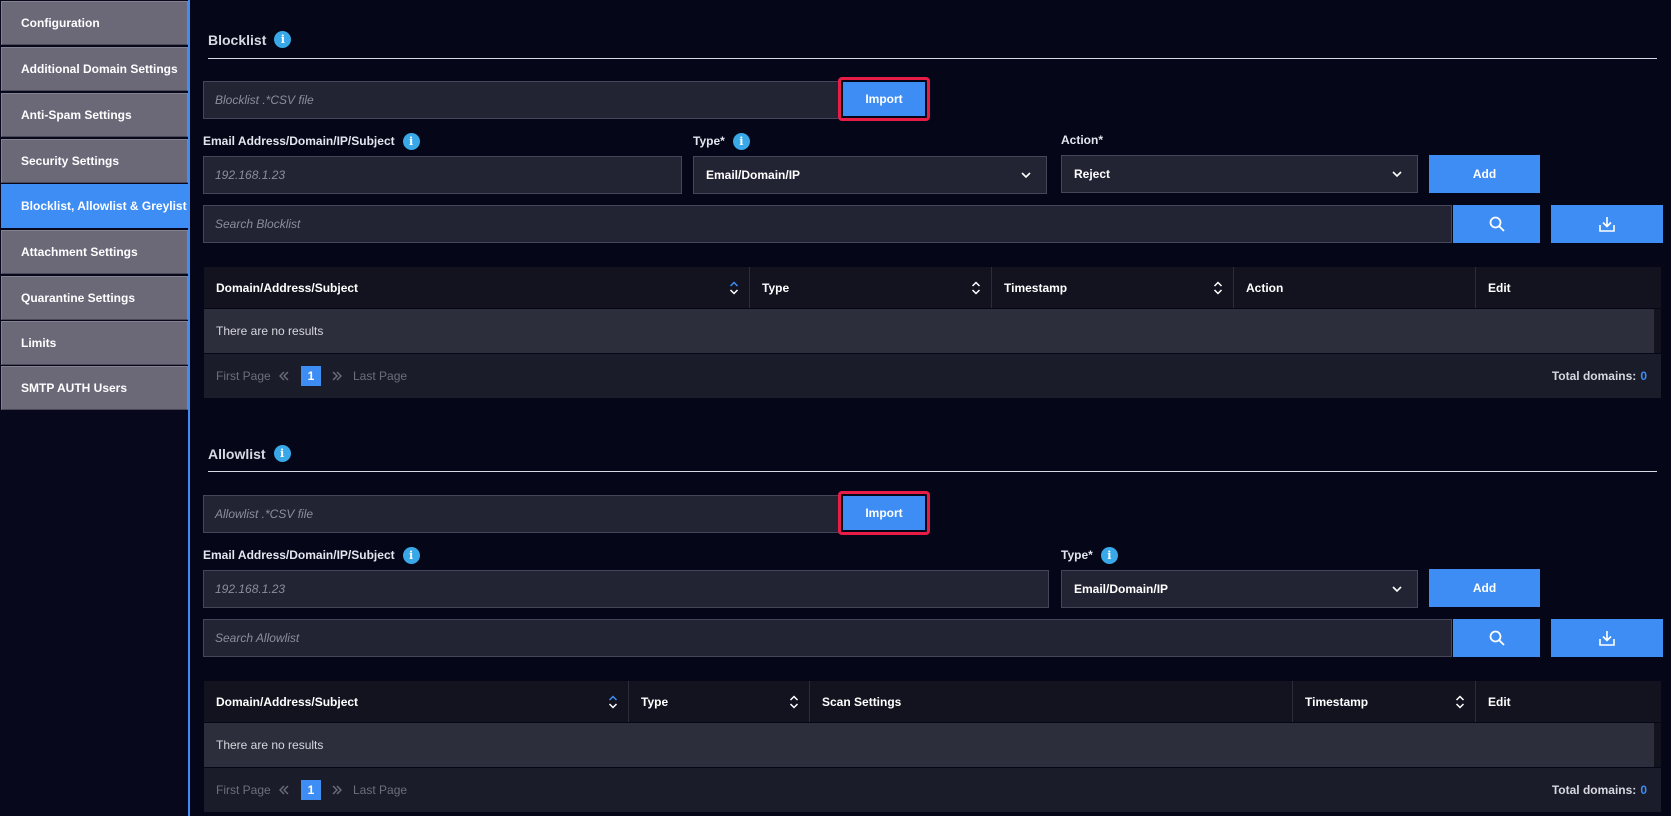  Describe the element at coordinates (250, 39) in the screenshot. I see `blocklist-heading: Blocklist i` at that location.